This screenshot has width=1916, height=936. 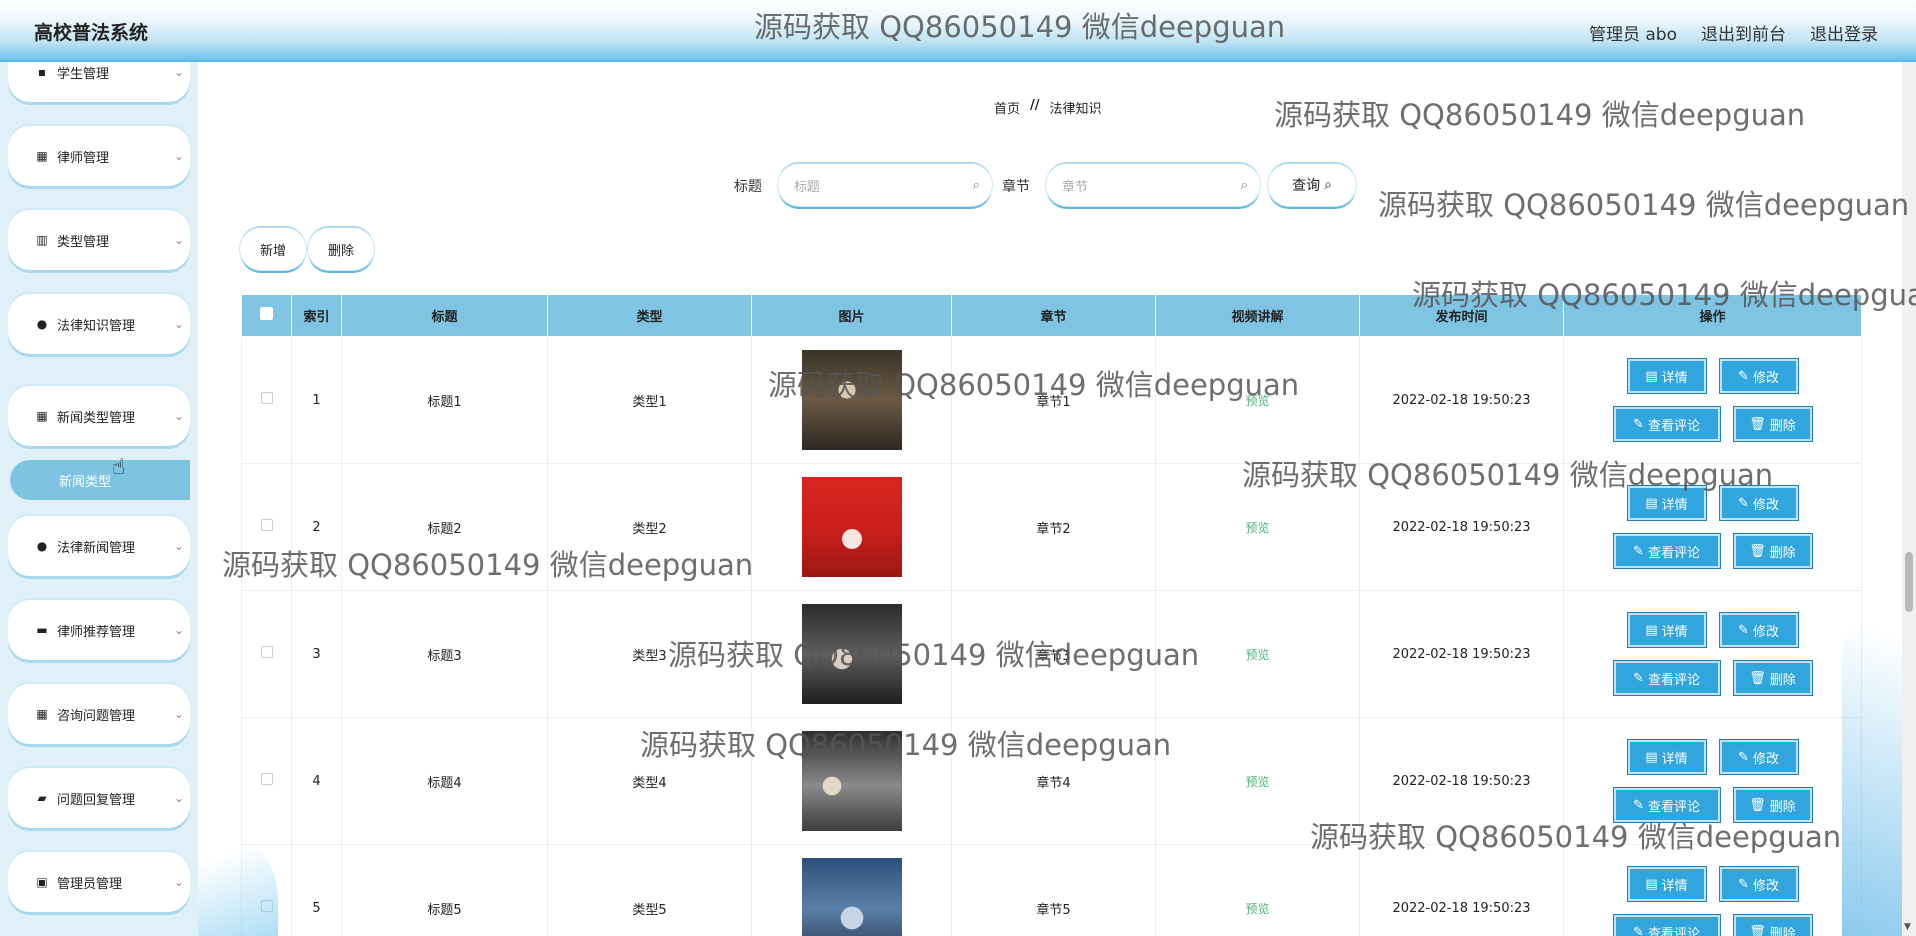 I want to click on scroll-down-icon: ▼, so click(x=1907, y=927).